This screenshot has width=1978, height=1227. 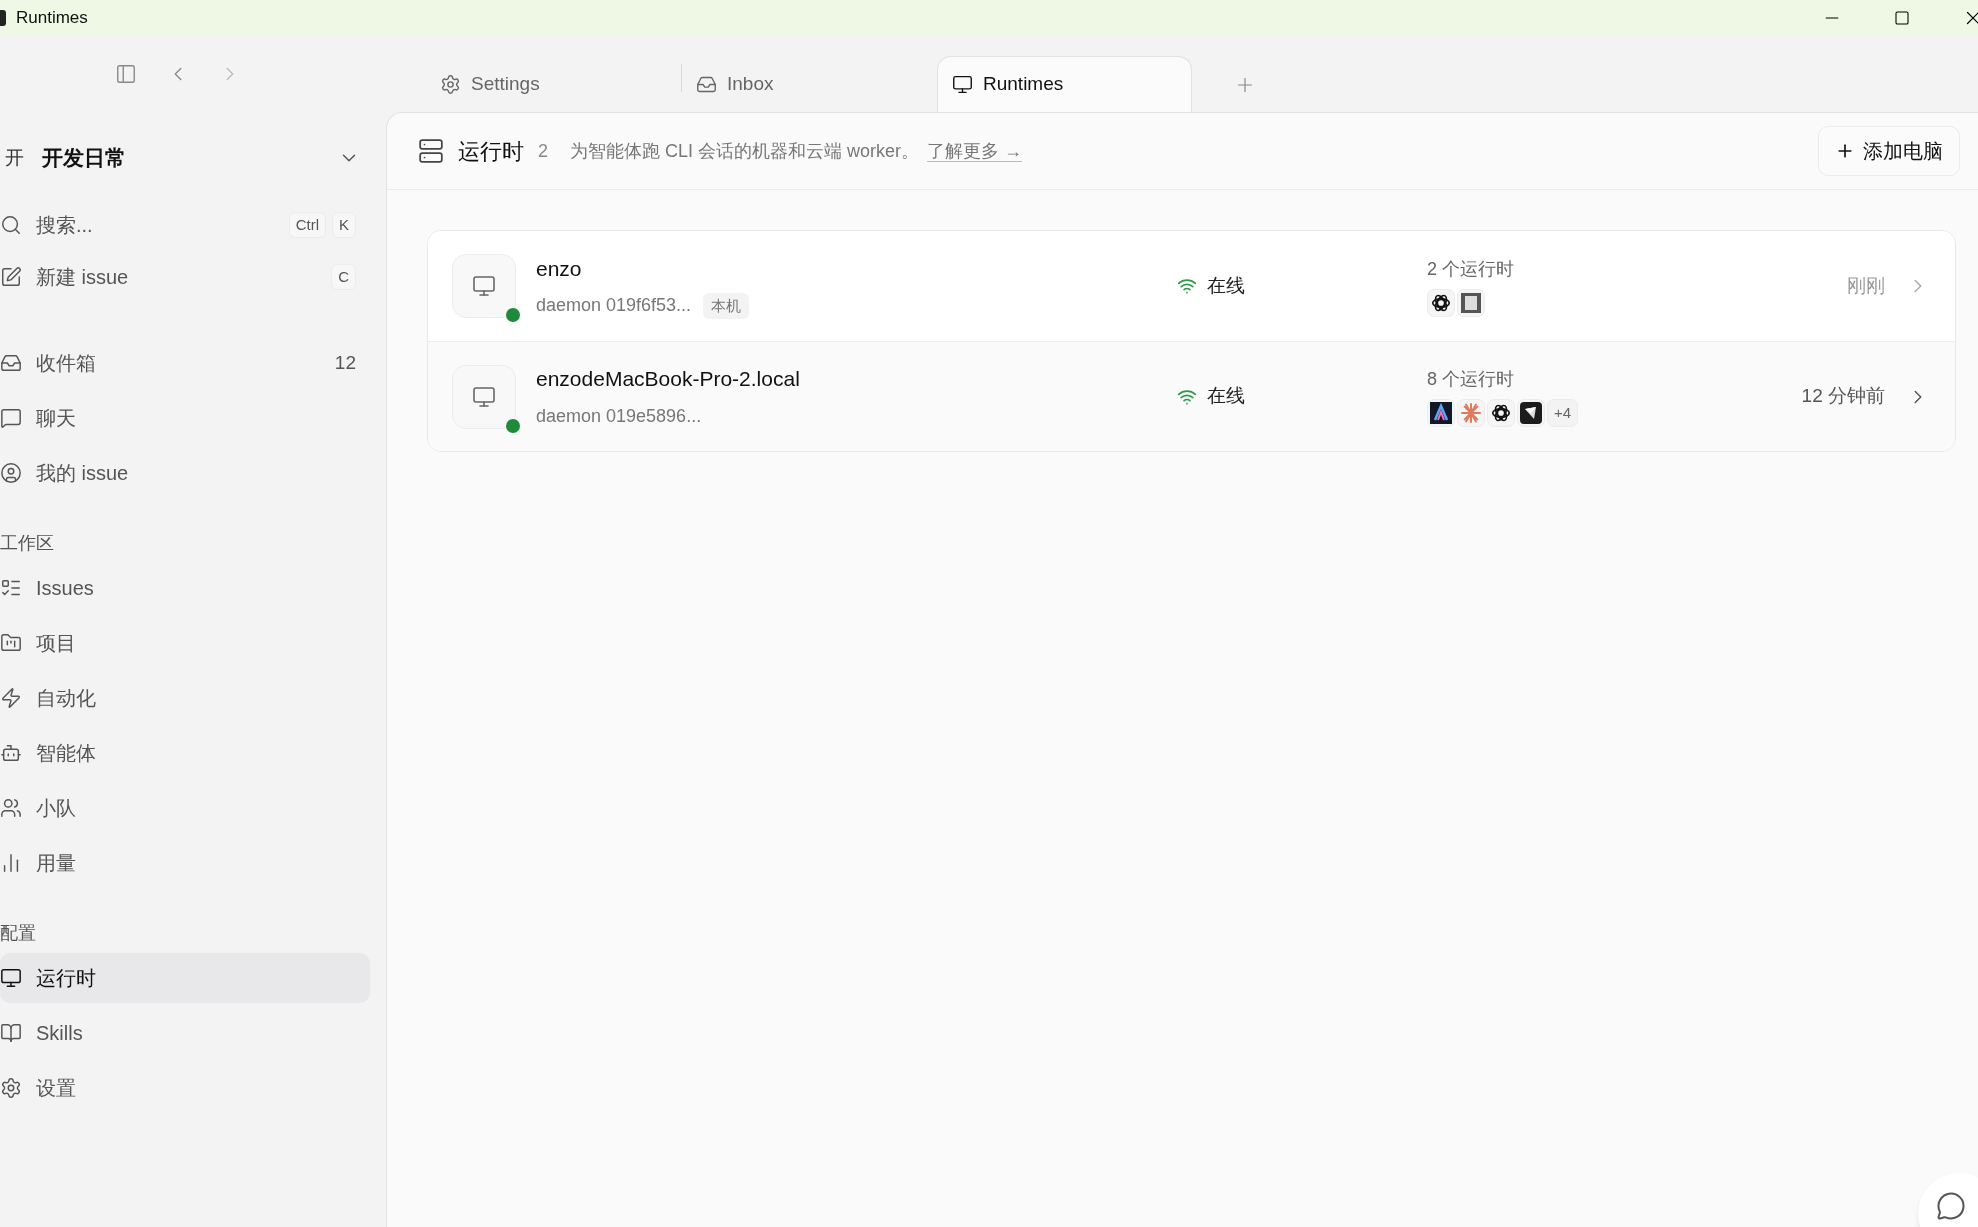 I want to click on chat-bubble-icon, so click(x=1951, y=1206).